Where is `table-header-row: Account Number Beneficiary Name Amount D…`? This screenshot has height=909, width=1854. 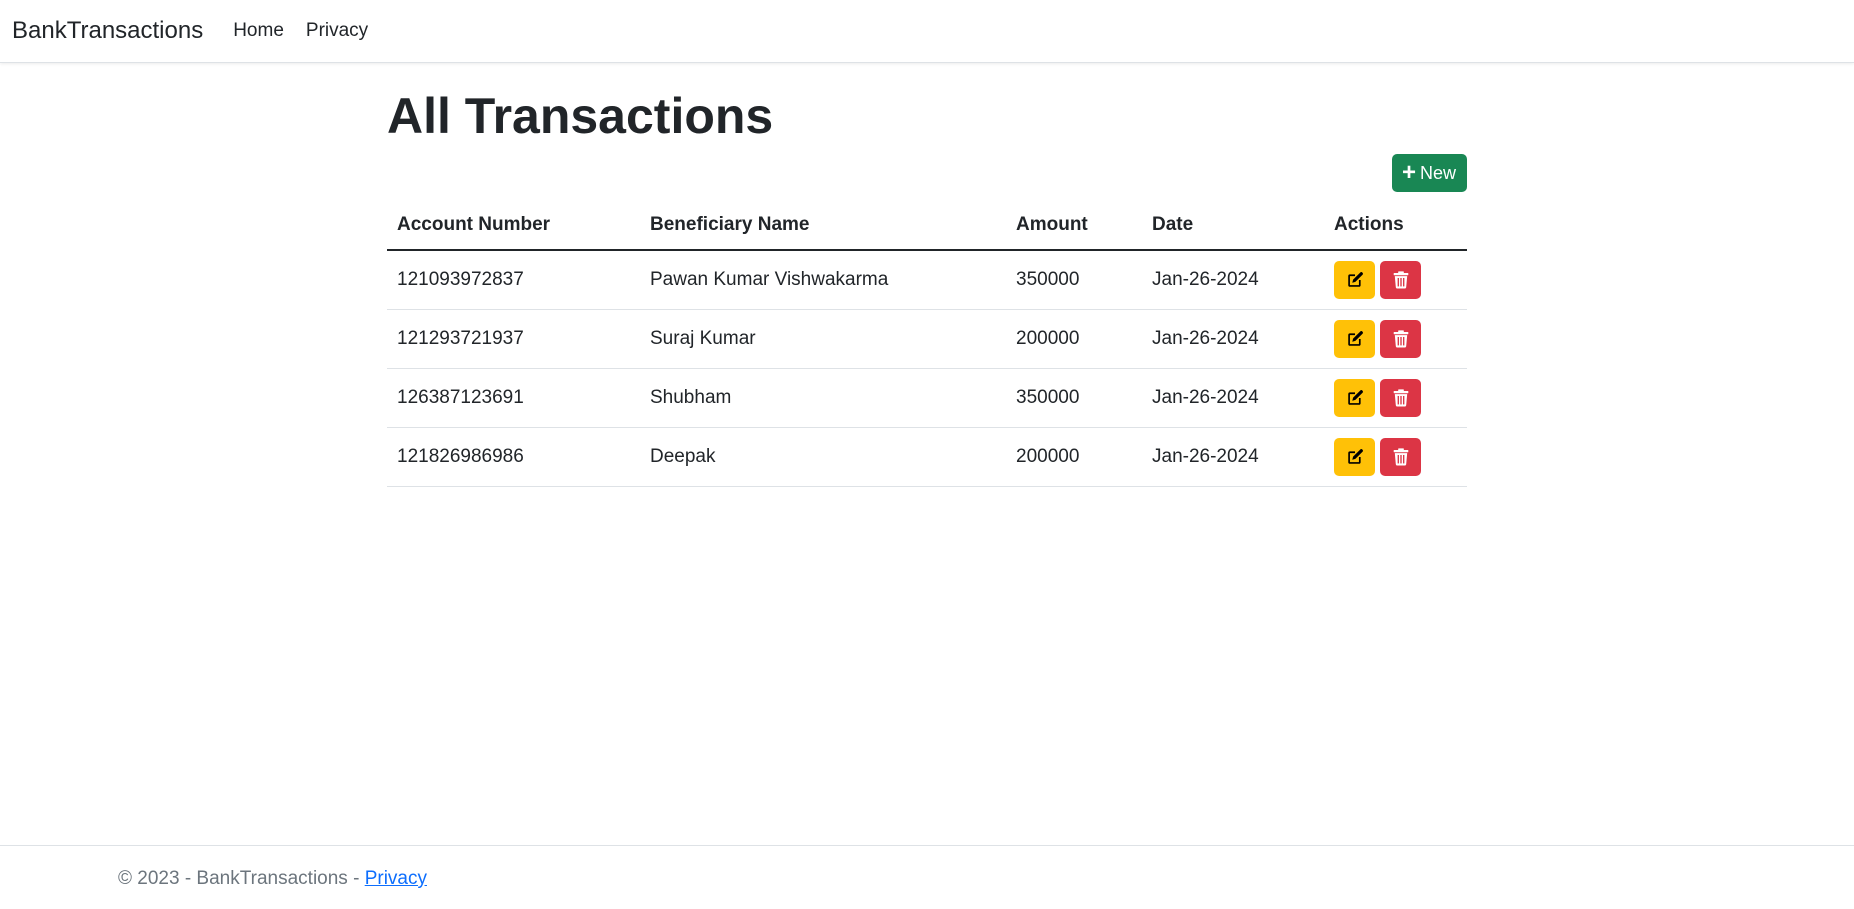
table-header-row: Account Number Beneficiary Name Amount D… is located at coordinates (927, 225).